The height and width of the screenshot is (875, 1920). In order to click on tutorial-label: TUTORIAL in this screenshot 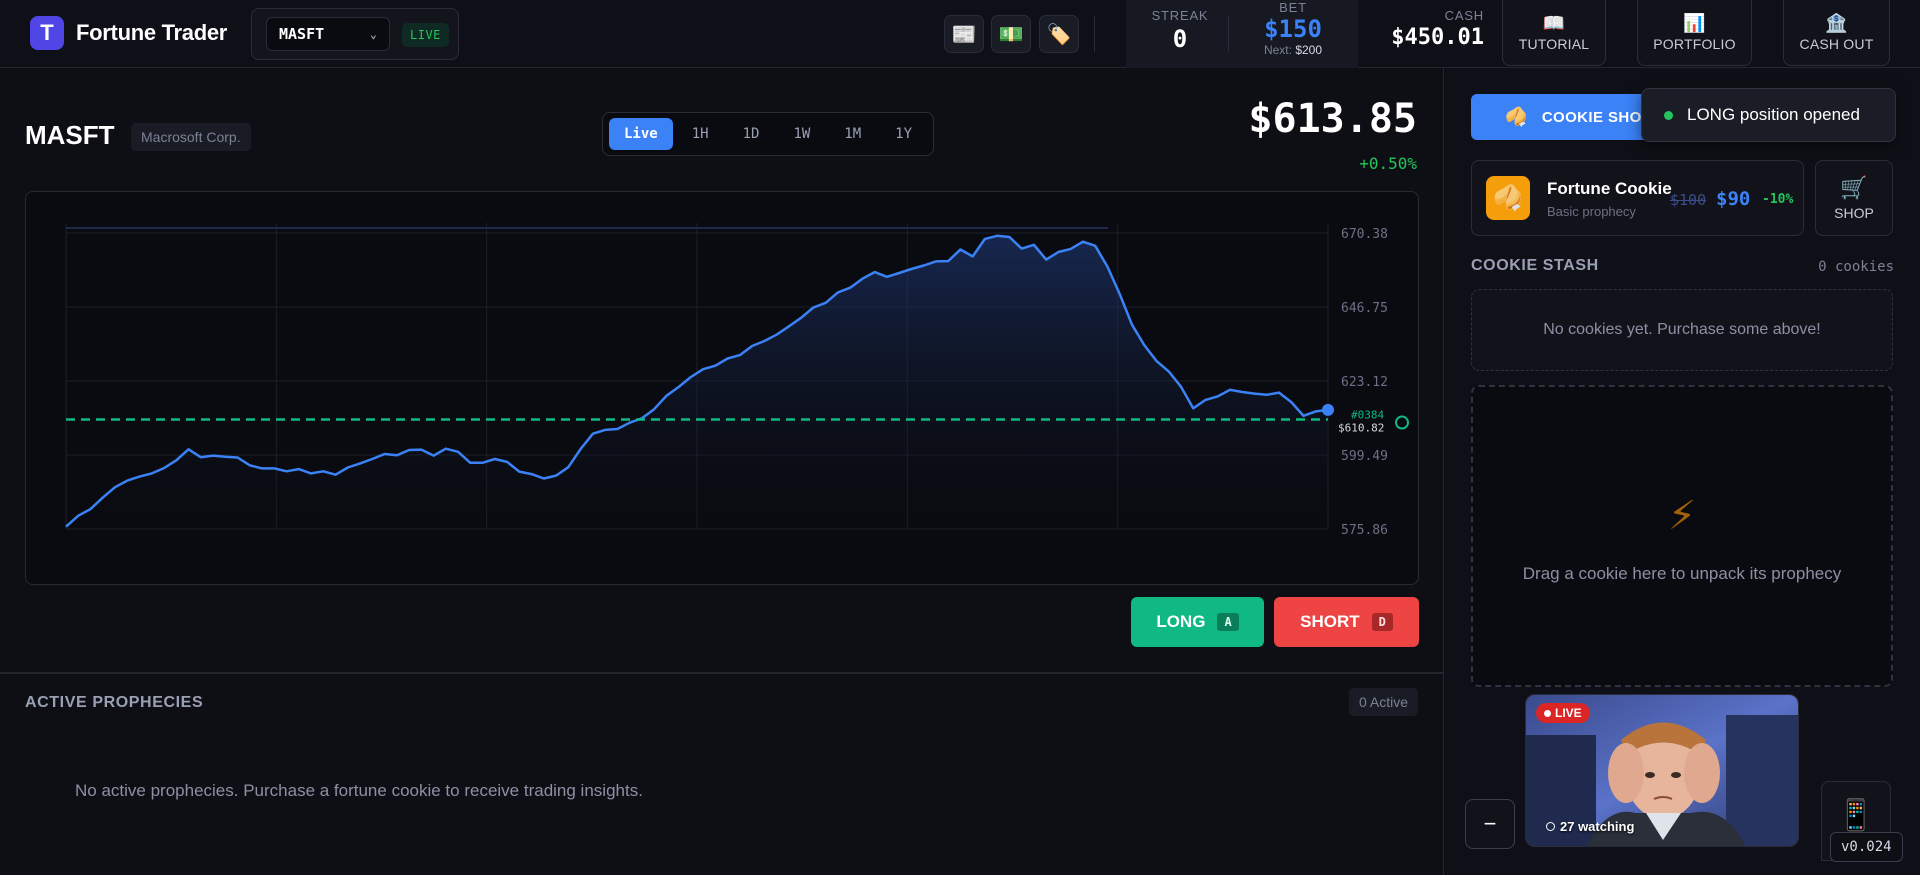, I will do `click(1554, 44)`.